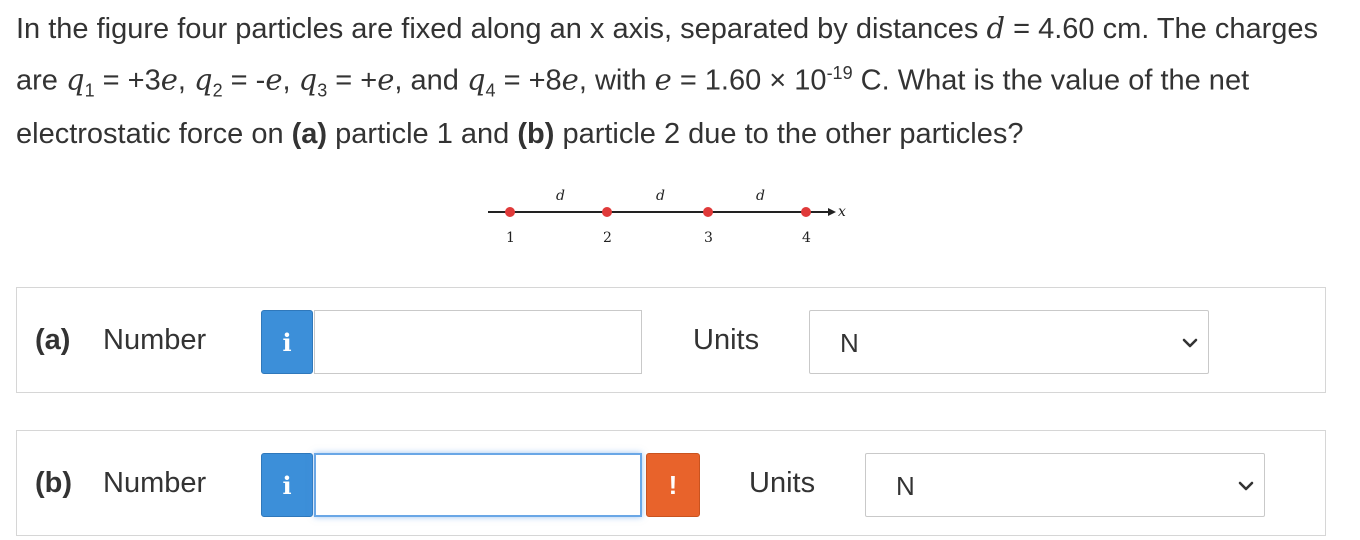  Describe the element at coordinates (842, 212) in the screenshot. I see `axis-label-x: x` at that location.